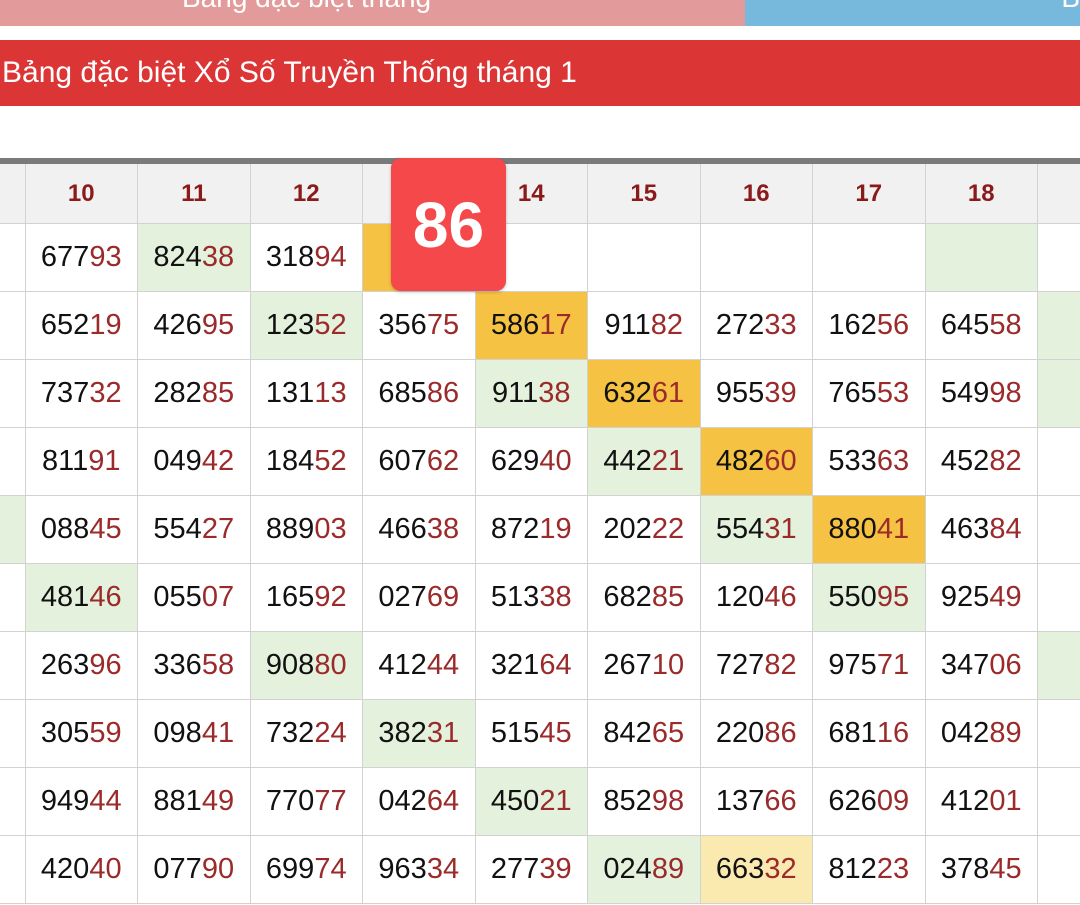 The image size is (1080, 905). What do you see at coordinates (218, 257) in the screenshot?
I see `result-last-two: 38` at bounding box center [218, 257].